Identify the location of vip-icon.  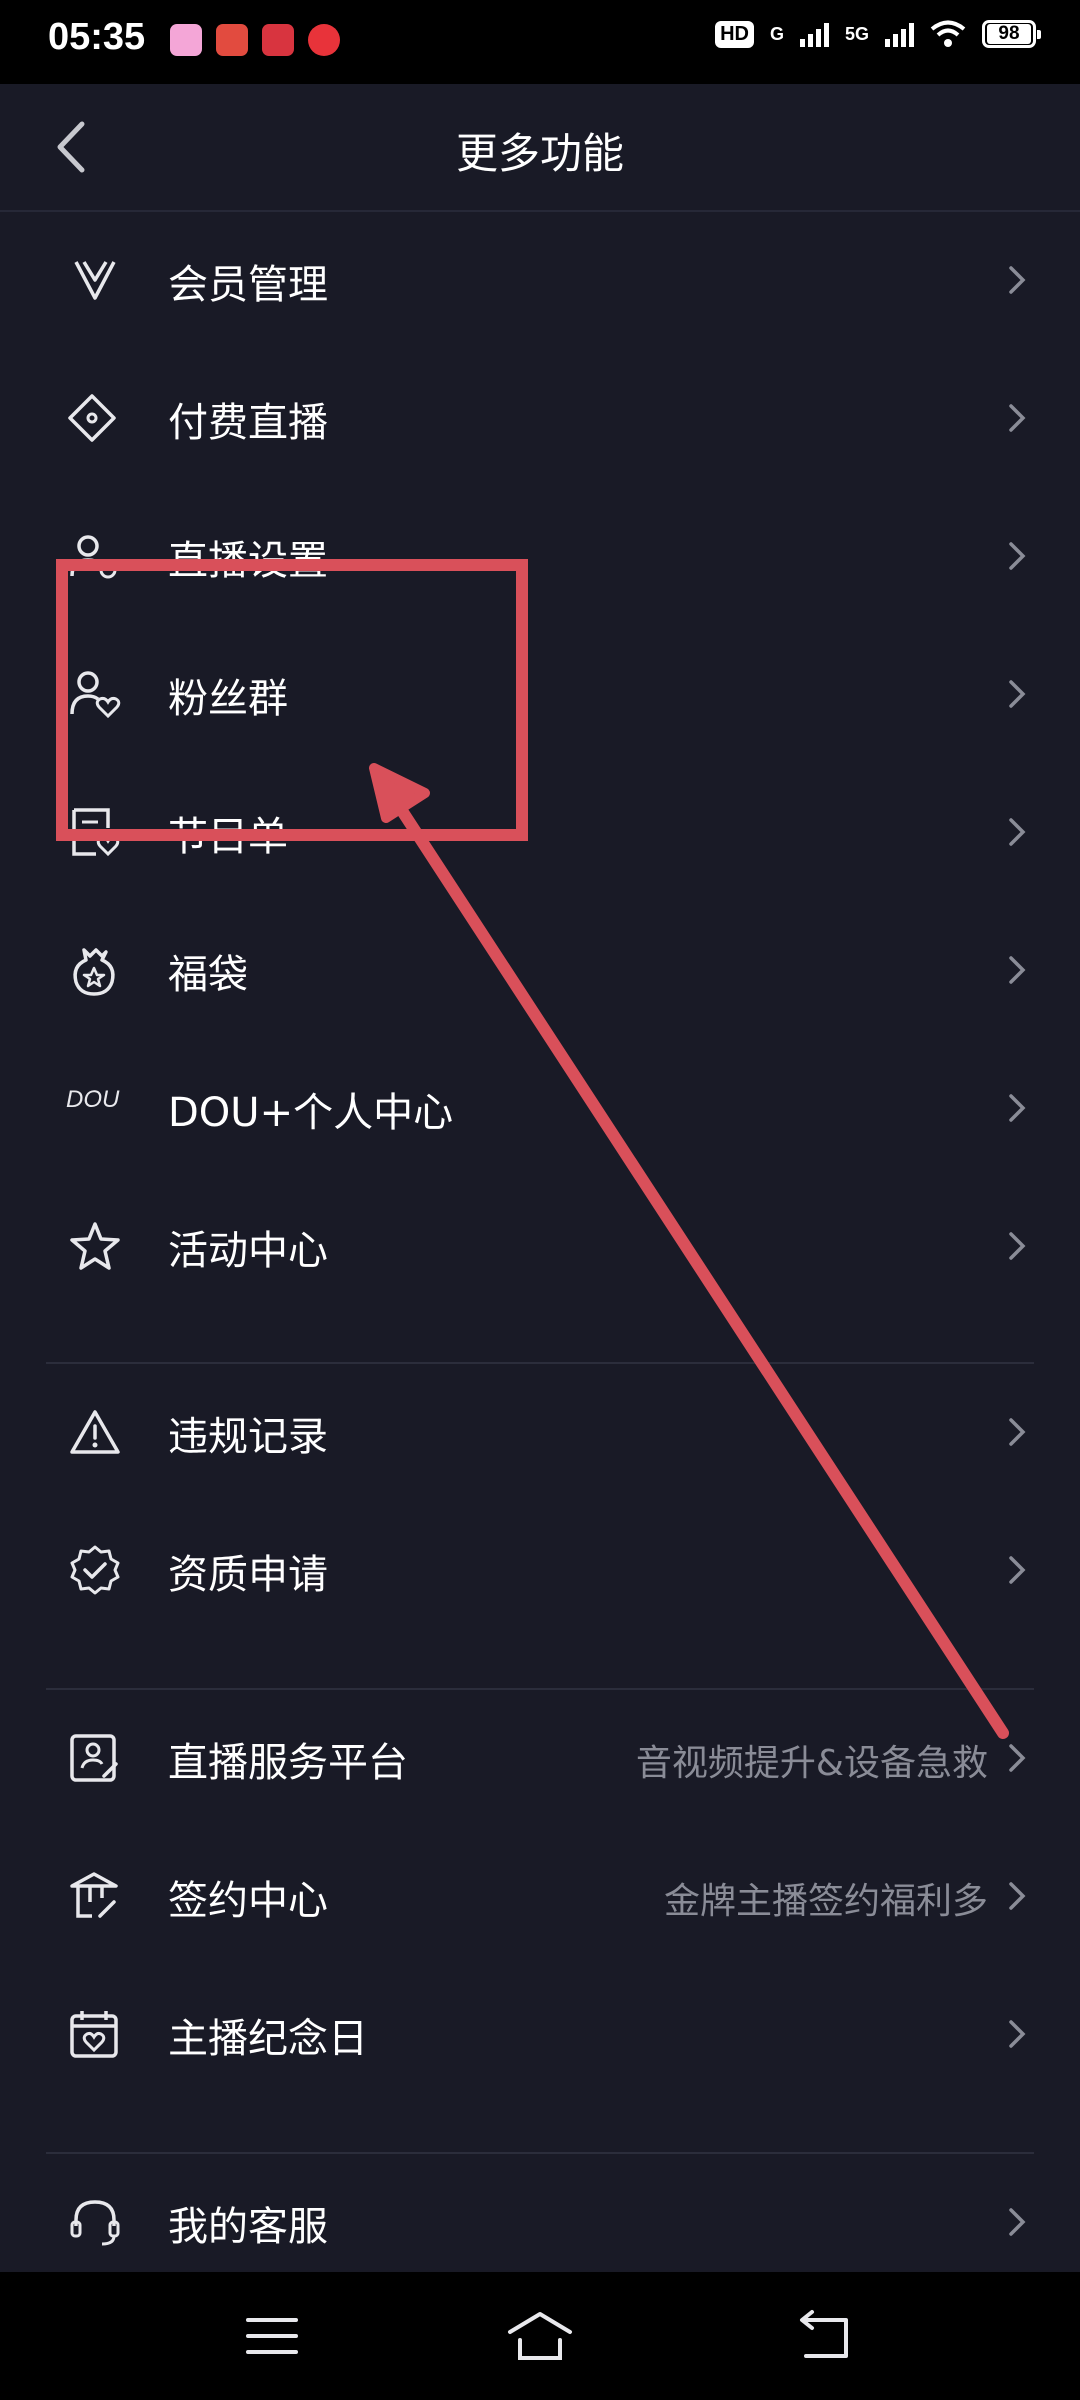
(95, 280).